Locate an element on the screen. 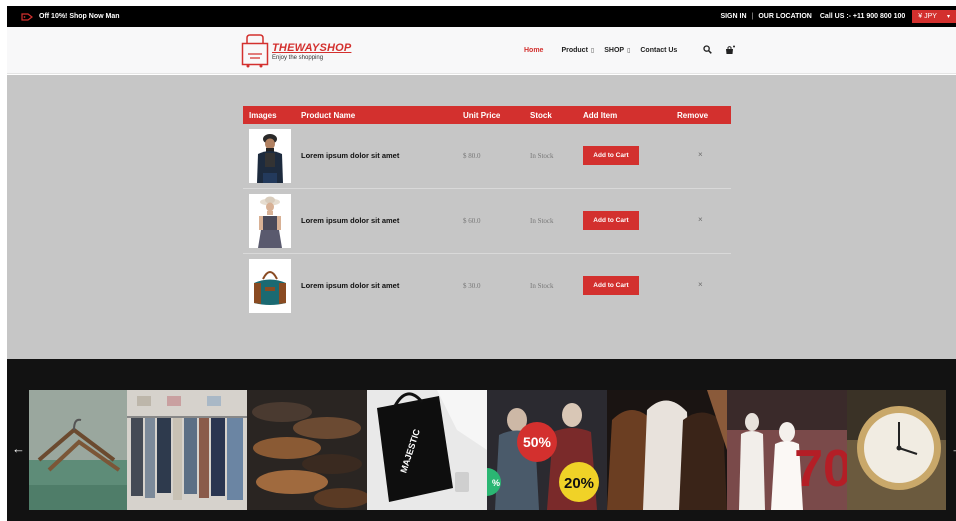 Image resolution: width=956 pixels, height=521 pixels. header-stock: Stock is located at coordinates (541, 115).